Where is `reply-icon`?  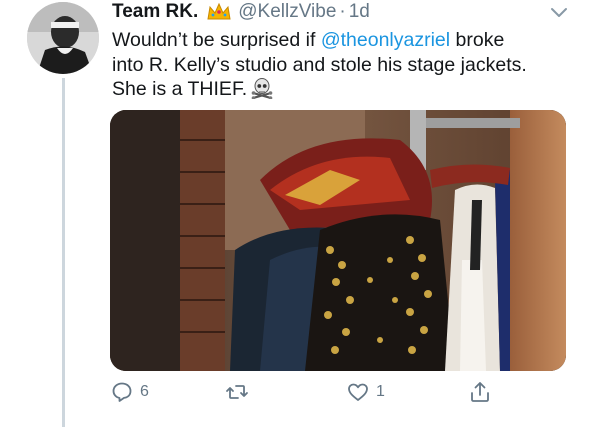 reply-icon is located at coordinates (122, 392).